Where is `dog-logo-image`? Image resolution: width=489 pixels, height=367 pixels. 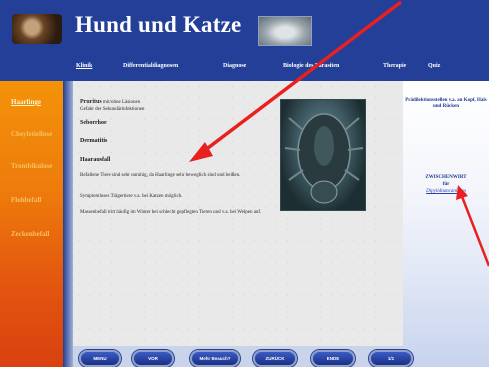
dog-logo-image is located at coordinates (37, 29).